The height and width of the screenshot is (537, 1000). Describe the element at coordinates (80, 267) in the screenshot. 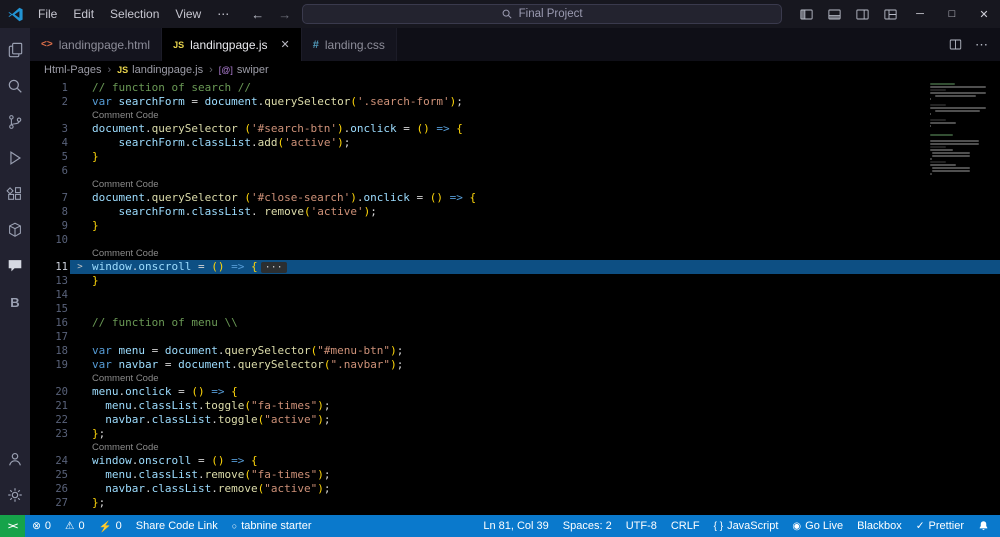

I see `fold-chevron-icon: >` at that location.